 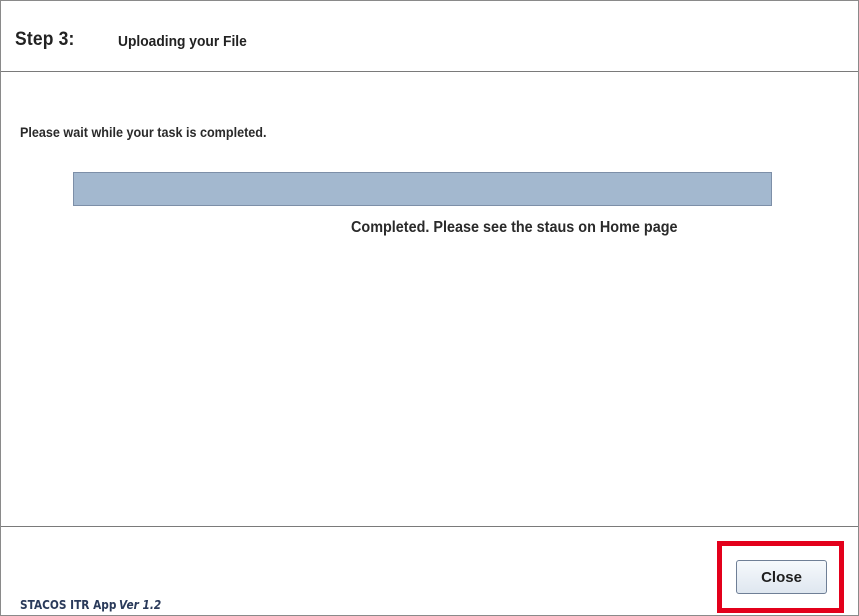 I want to click on app-name: STACOS ITR App, so click(x=68, y=605).